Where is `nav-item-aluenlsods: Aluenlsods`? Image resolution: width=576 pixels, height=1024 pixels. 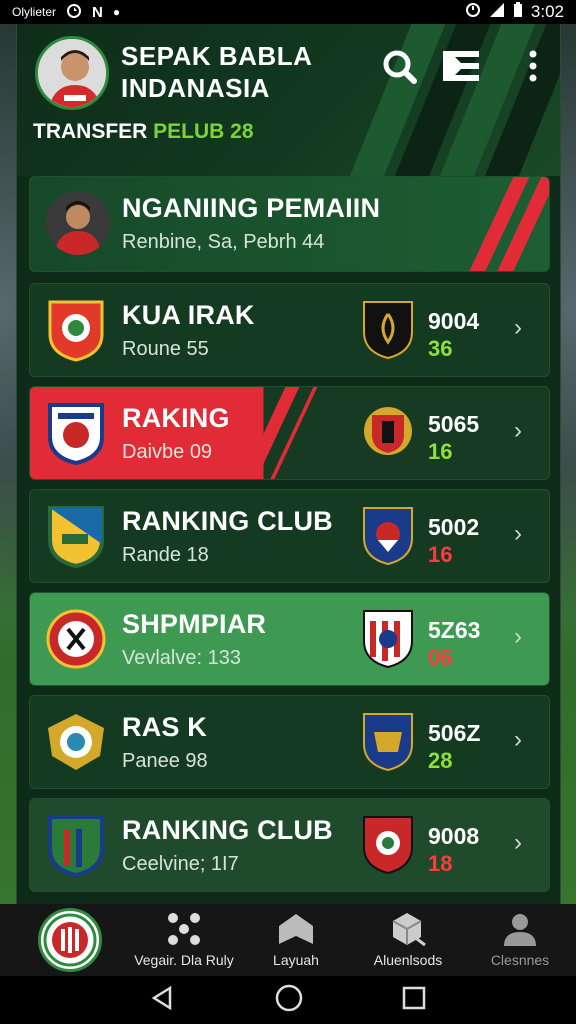
nav-item-aluenlsods: Aluenlsods is located at coordinates (408, 940).